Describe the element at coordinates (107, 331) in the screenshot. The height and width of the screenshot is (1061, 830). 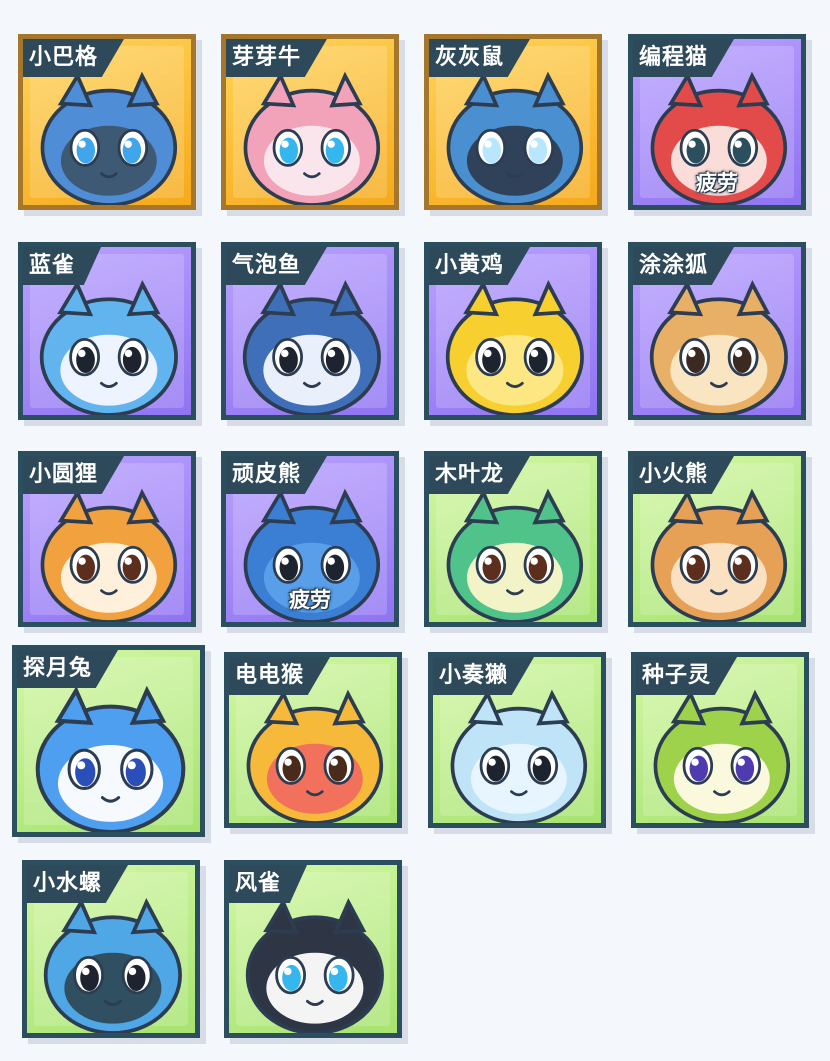
I see `pet-card: 蓝雀` at that location.